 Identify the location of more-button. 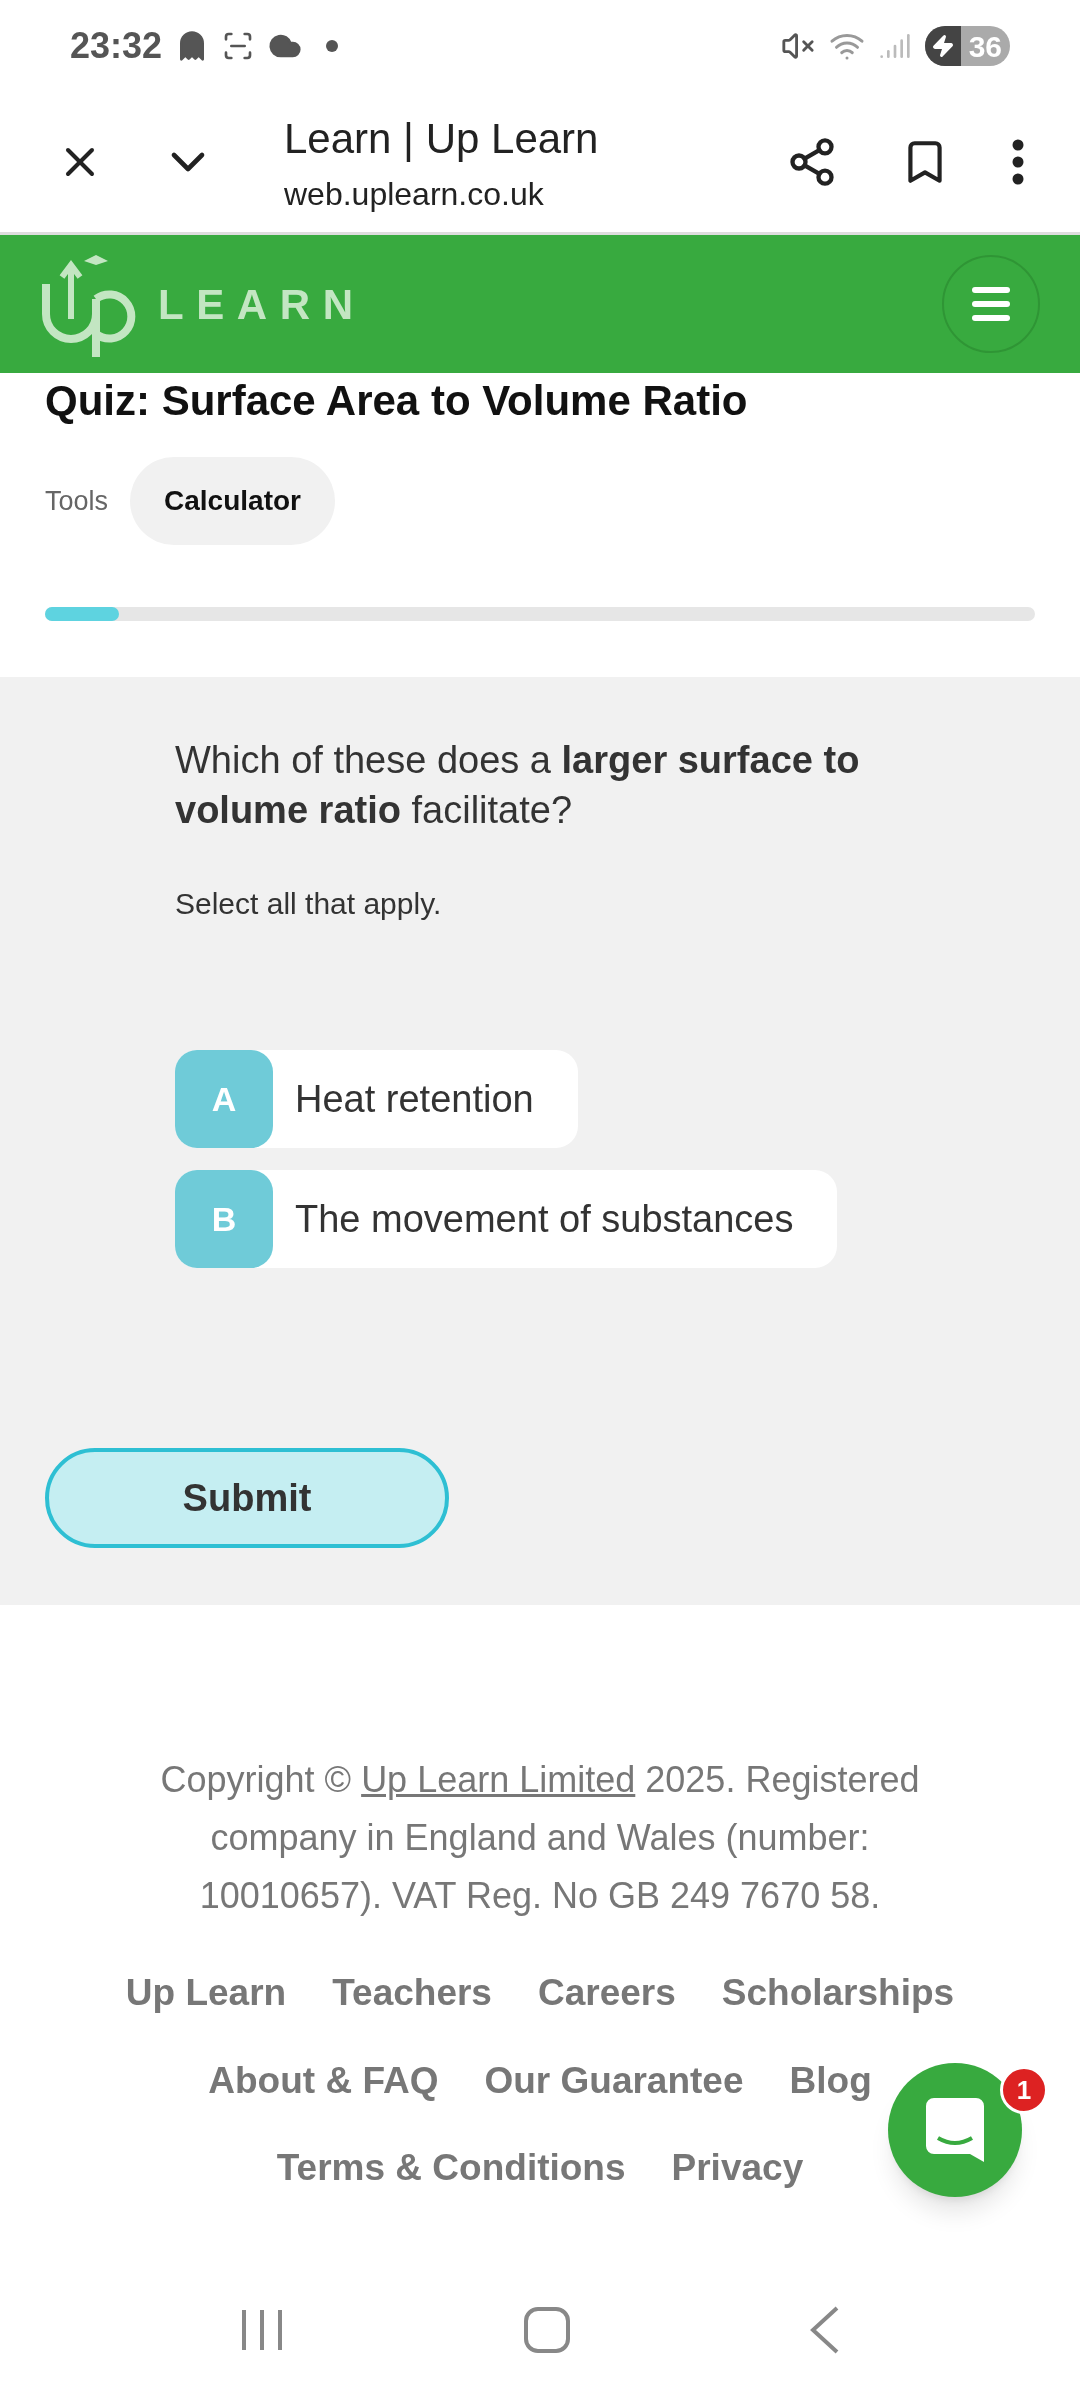
(1018, 162).